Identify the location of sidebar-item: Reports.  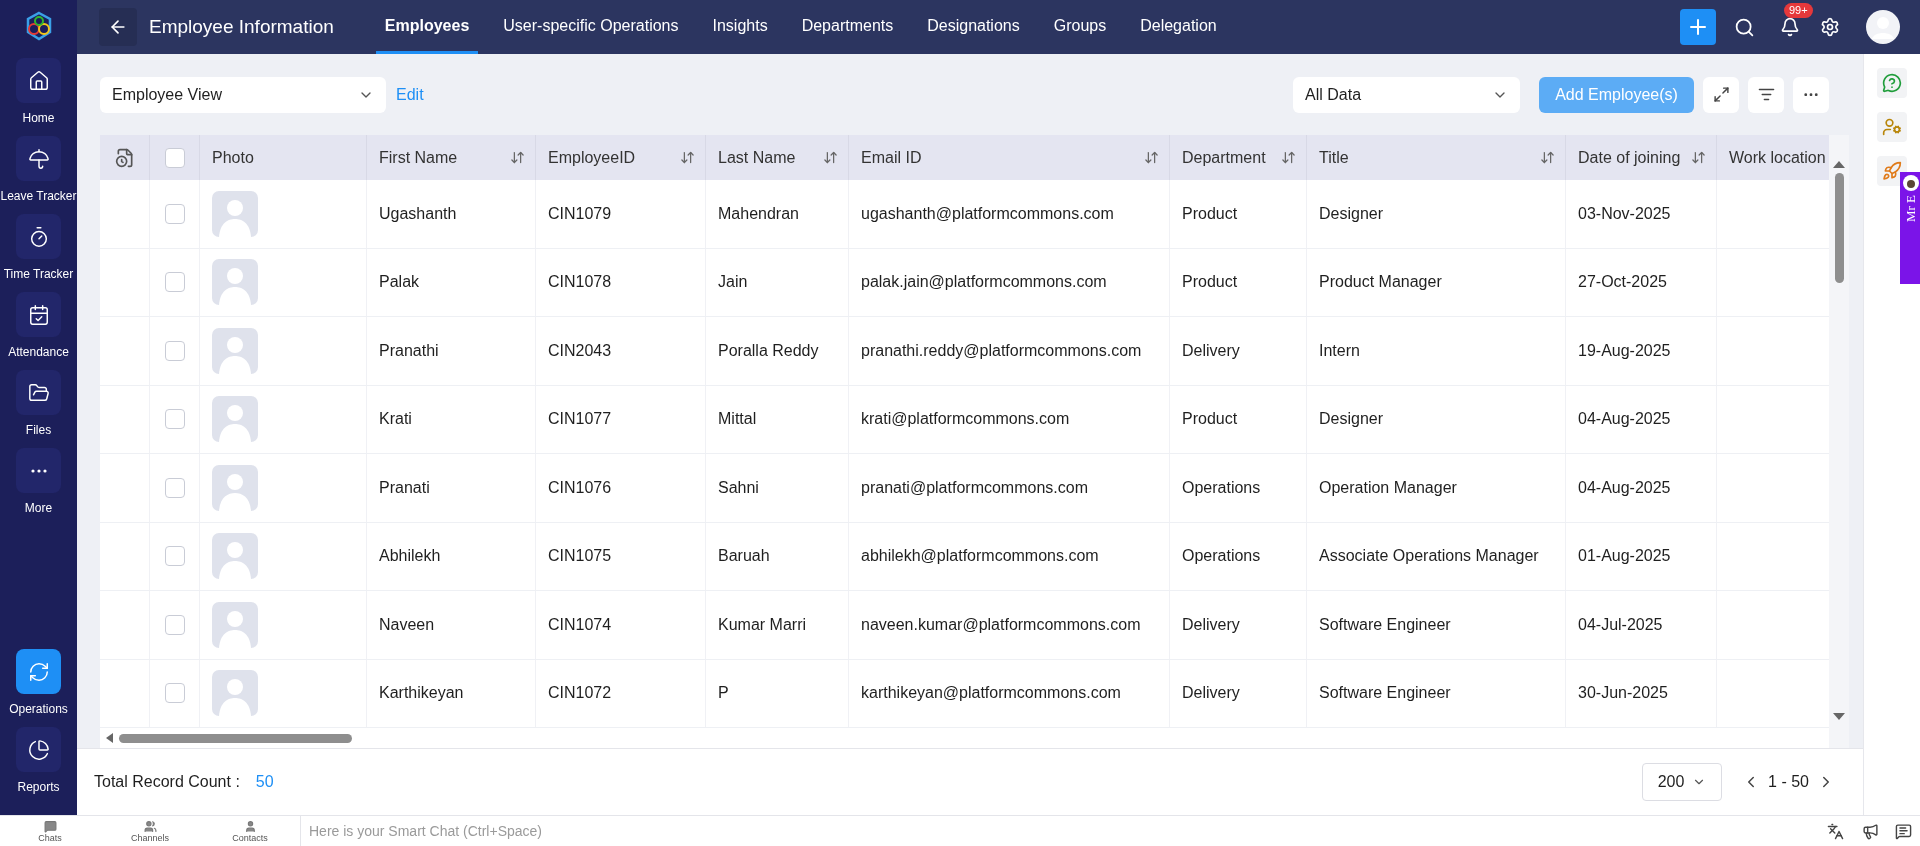
(38, 761).